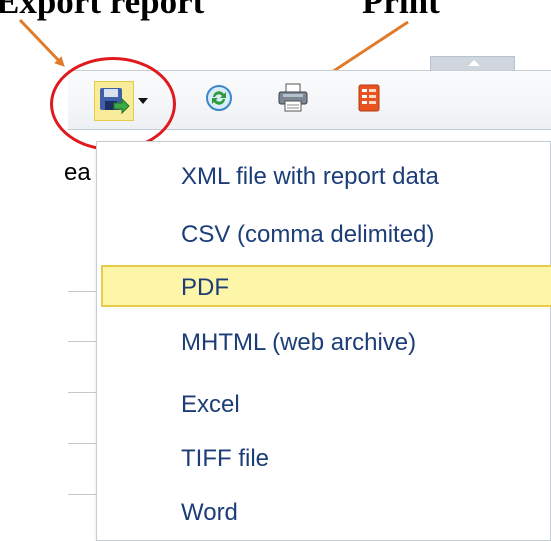  What do you see at coordinates (326, 513) in the screenshot?
I see `menu-item-word: Word` at bounding box center [326, 513].